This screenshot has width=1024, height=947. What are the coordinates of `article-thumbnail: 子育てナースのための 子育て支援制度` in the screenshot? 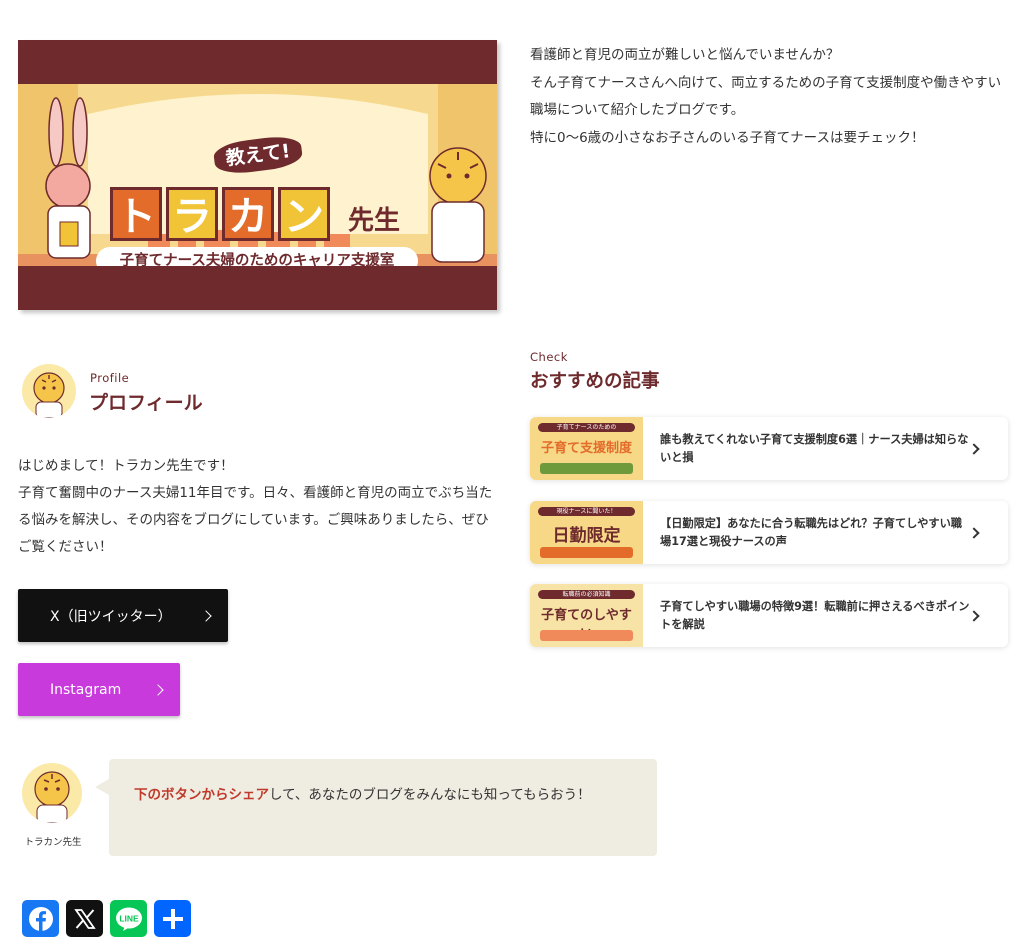 It's located at (586, 448).